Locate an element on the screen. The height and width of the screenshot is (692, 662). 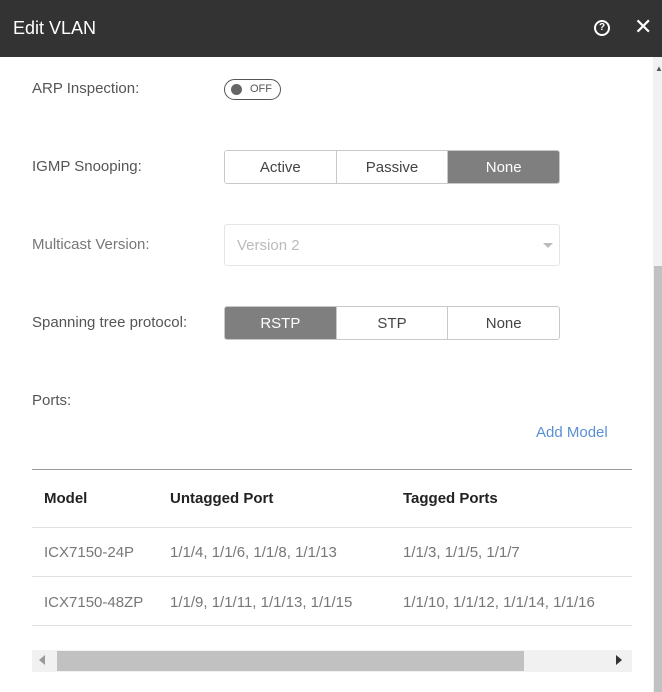
cell-tagged-ports: 1/1/10, 1/1/12, 1/1/14, 1/1/16 is located at coordinates (499, 602).